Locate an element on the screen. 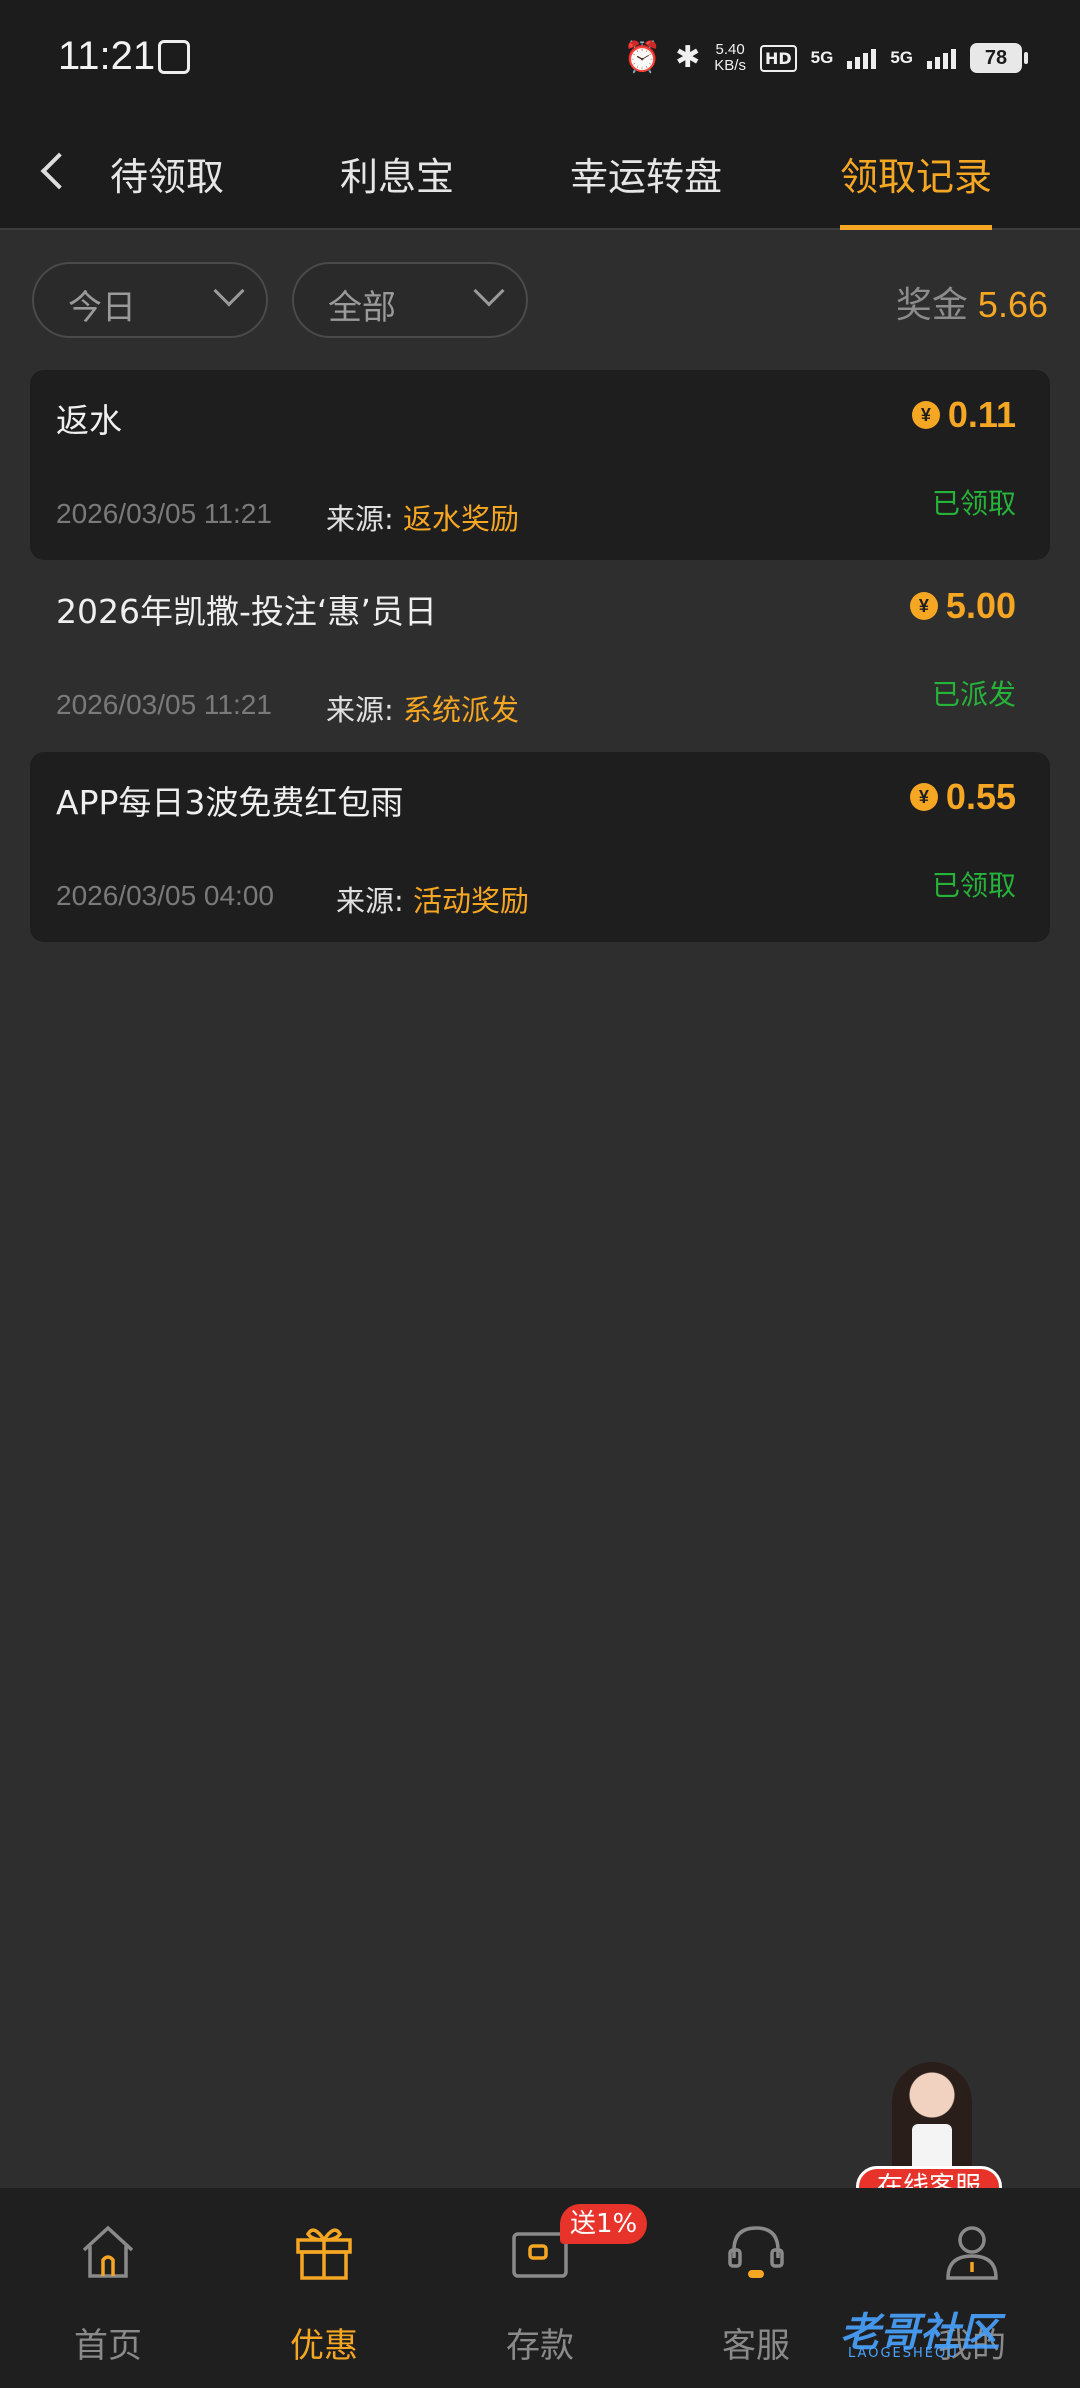 The height and width of the screenshot is (2388, 1080). headset-icon is located at coordinates (756, 2252).